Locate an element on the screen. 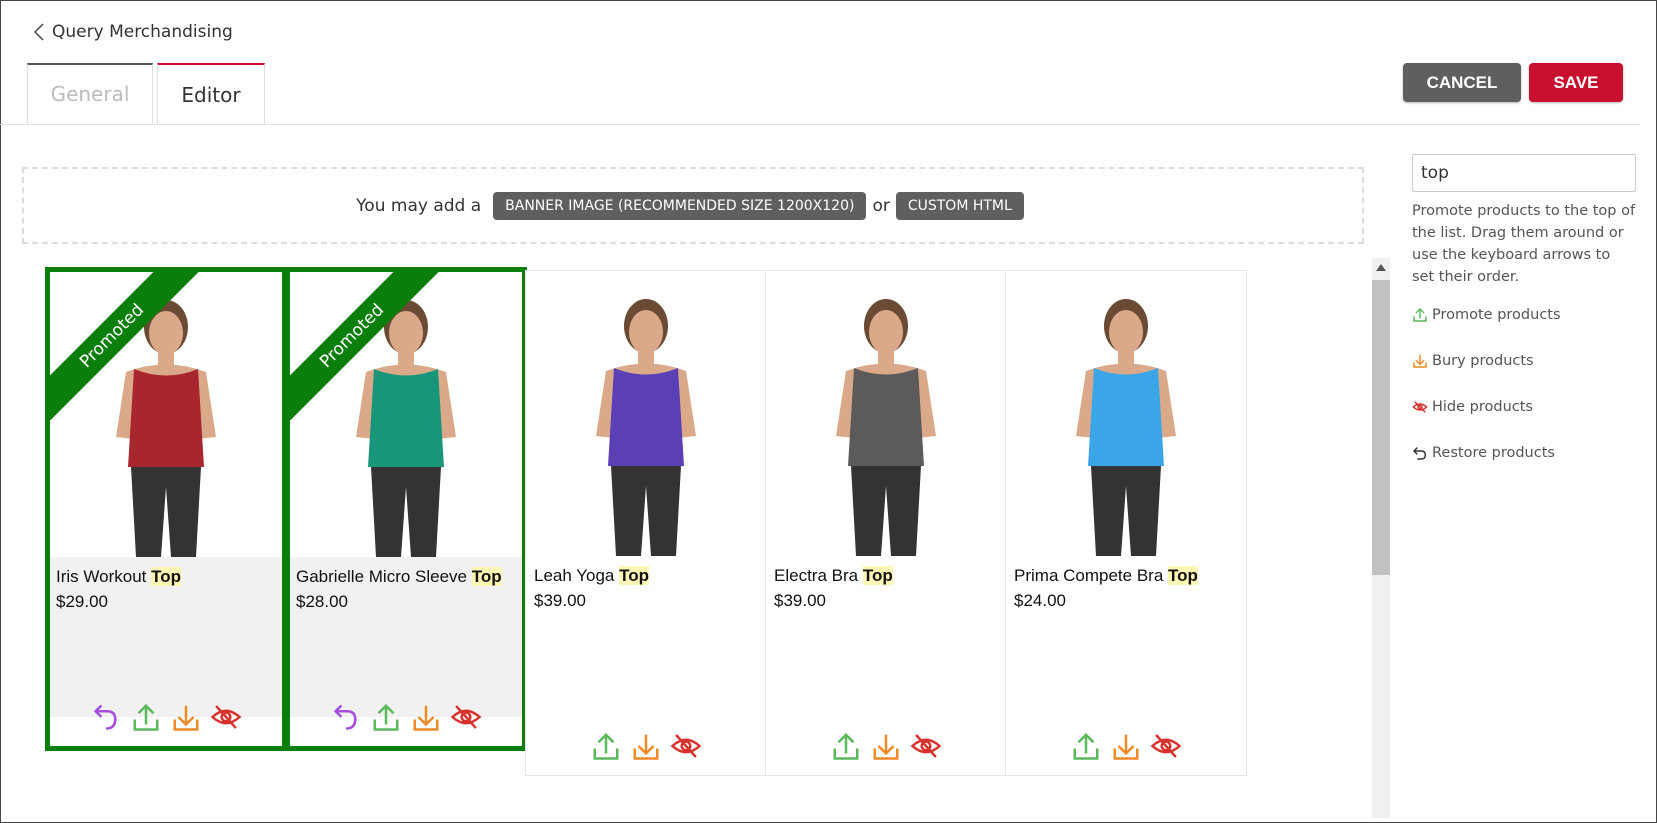 This screenshot has height=823, width=1657. product-info: Leah Yoga Top $39.00 is located at coordinates (646, 636).